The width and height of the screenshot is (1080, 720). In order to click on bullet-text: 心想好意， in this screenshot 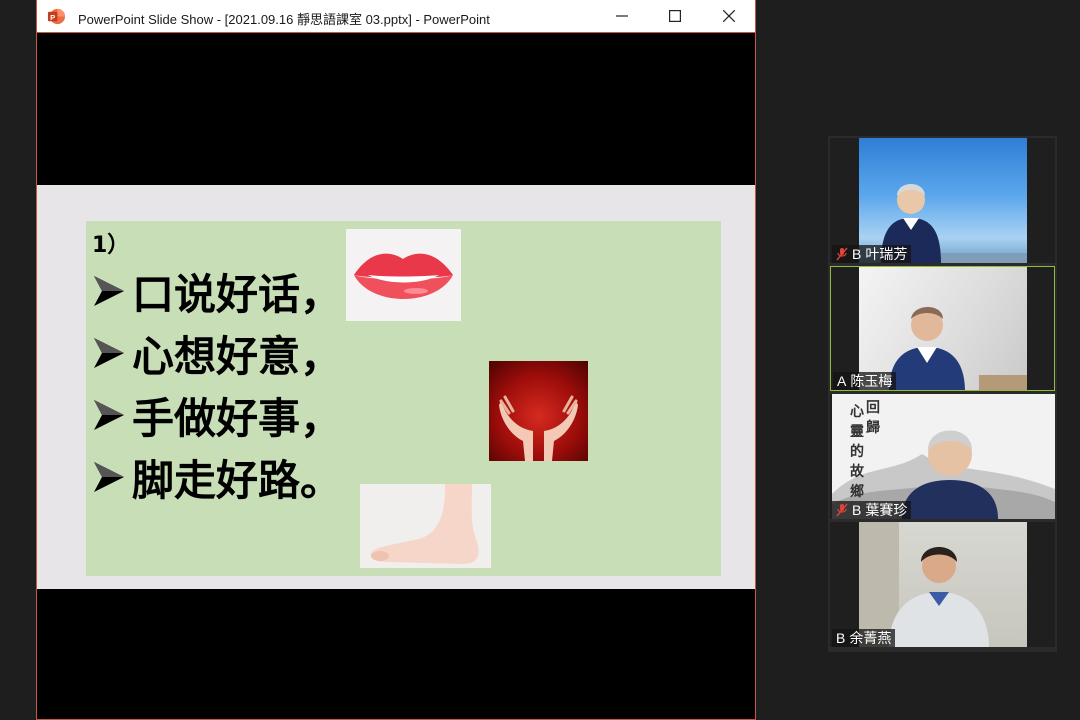, I will do `click(237, 356)`.